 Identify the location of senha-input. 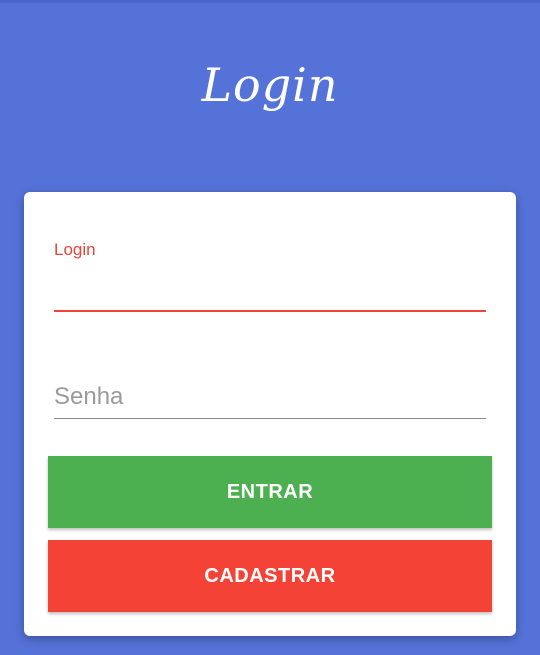
(270, 397).